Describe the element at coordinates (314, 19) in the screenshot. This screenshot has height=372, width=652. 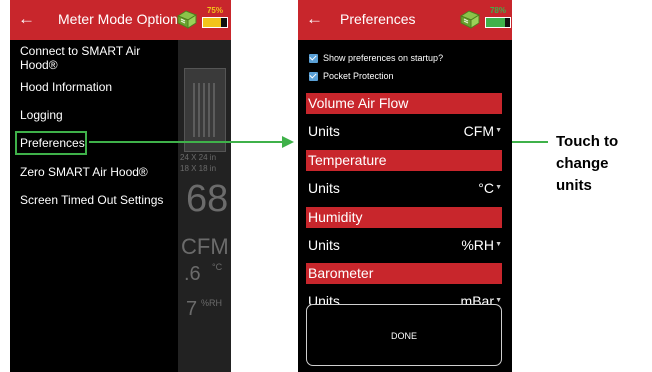
I see `arrow-left-icon: ←` at that location.